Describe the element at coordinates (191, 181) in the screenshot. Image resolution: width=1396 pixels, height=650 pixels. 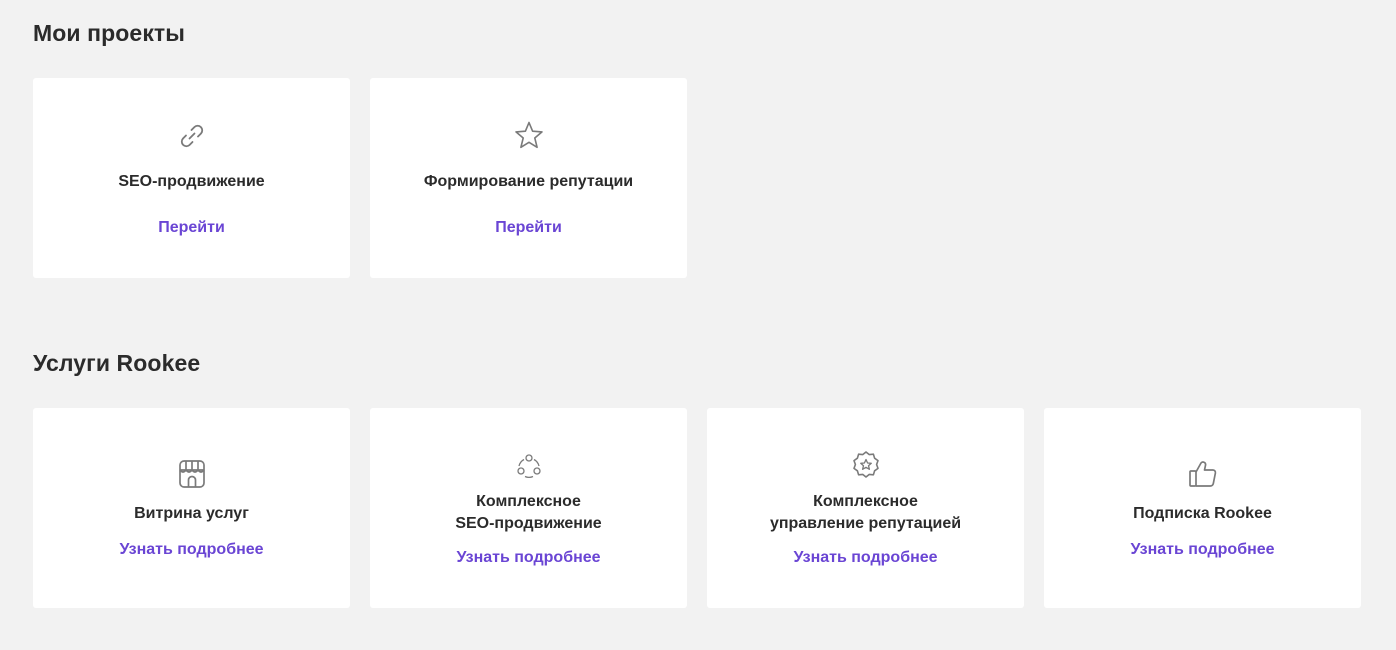
I see `card-title: SEO-продвижение` at that location.